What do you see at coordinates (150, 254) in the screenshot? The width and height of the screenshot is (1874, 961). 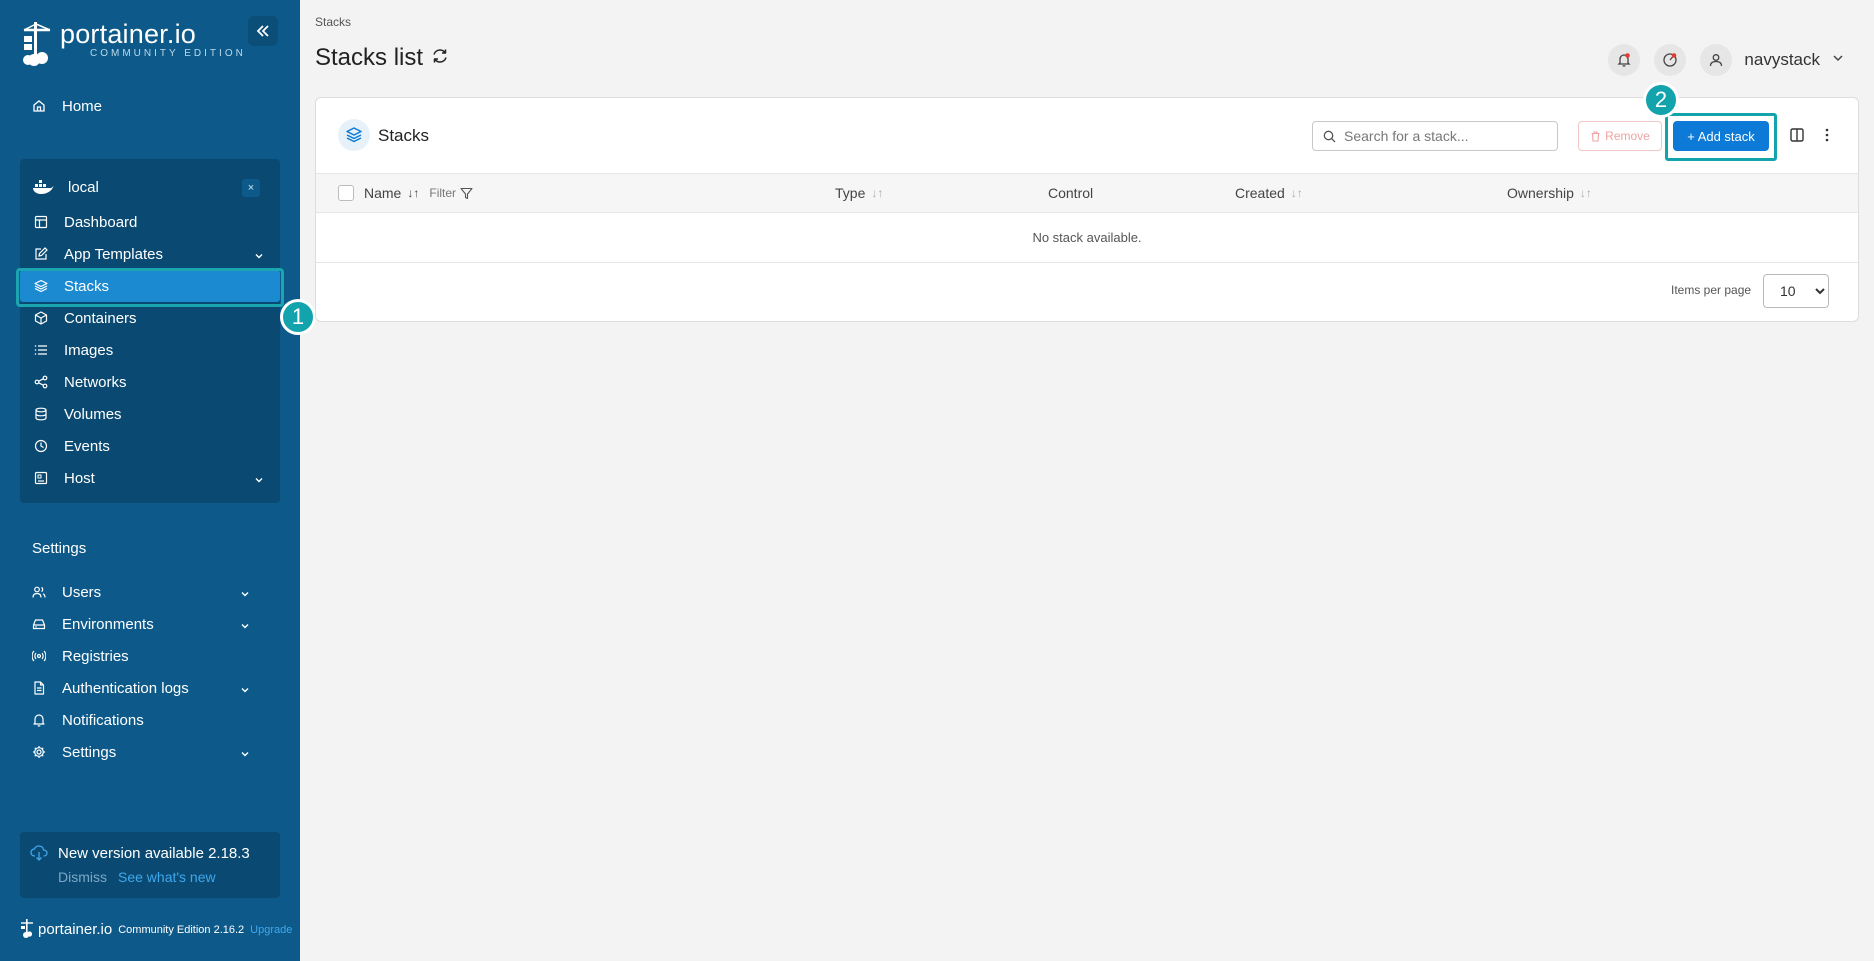 I see `sidebar-item-app-templates: App Templates` at bounding box center [150, 254].